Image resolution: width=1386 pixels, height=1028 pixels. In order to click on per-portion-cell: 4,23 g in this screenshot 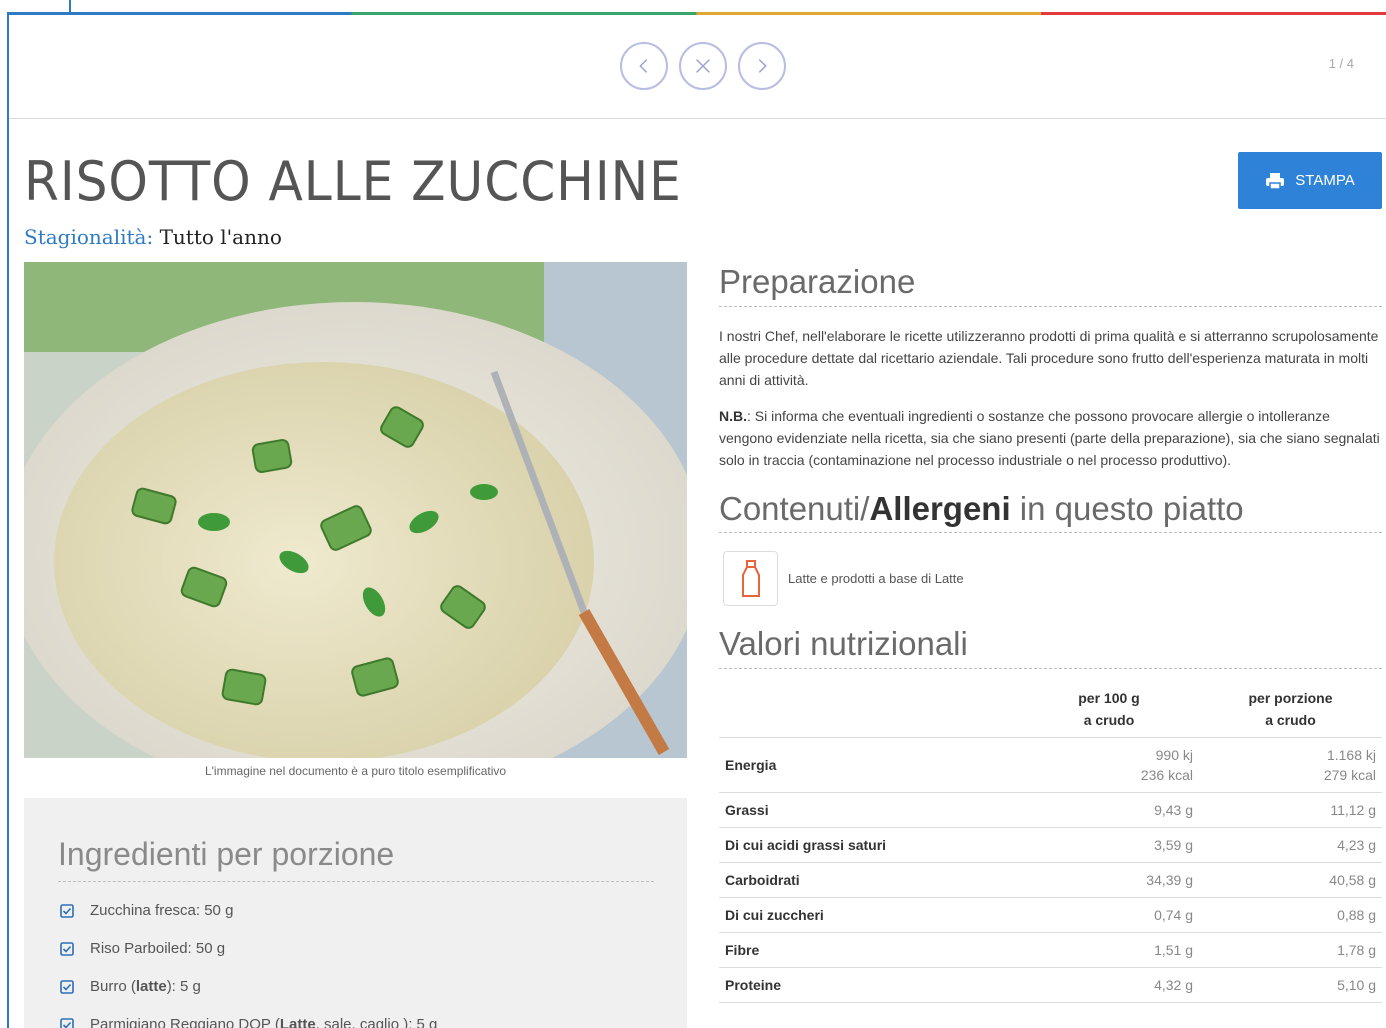, I will do `click(1290, 845)`.